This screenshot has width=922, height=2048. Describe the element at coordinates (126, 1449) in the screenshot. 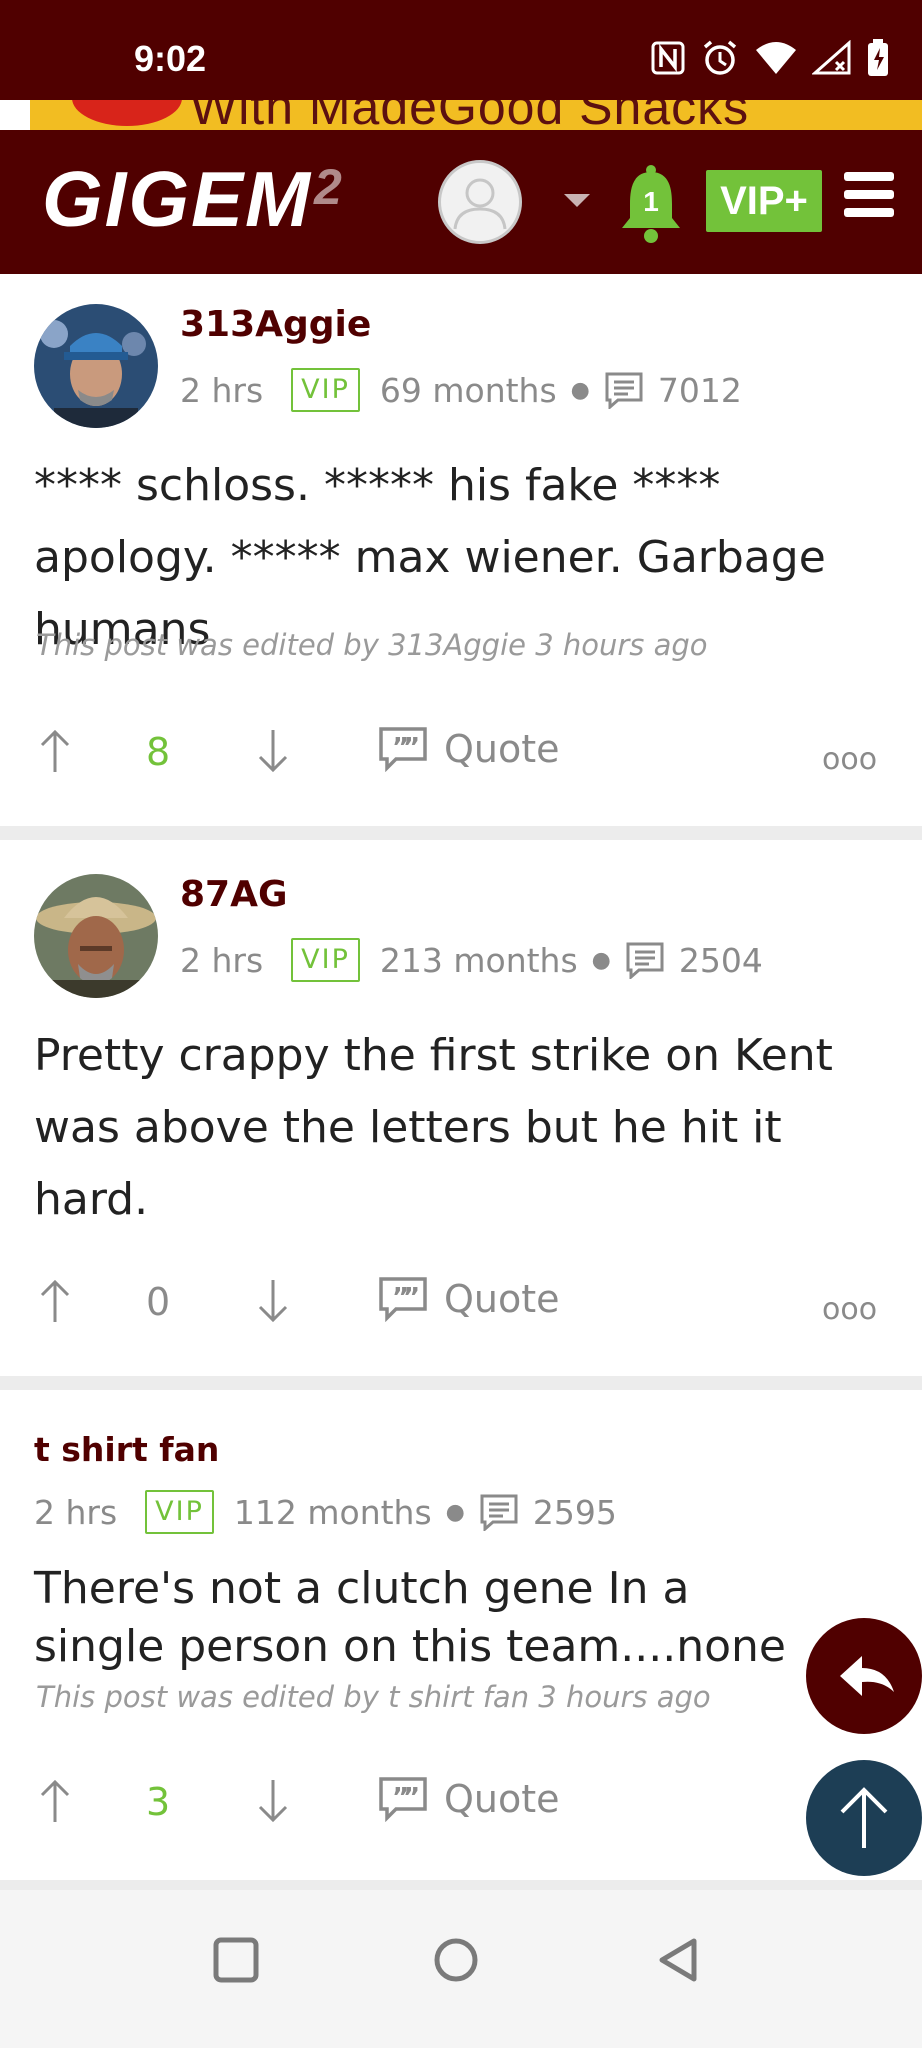

I see `post-username: t shirt fan` at that location.